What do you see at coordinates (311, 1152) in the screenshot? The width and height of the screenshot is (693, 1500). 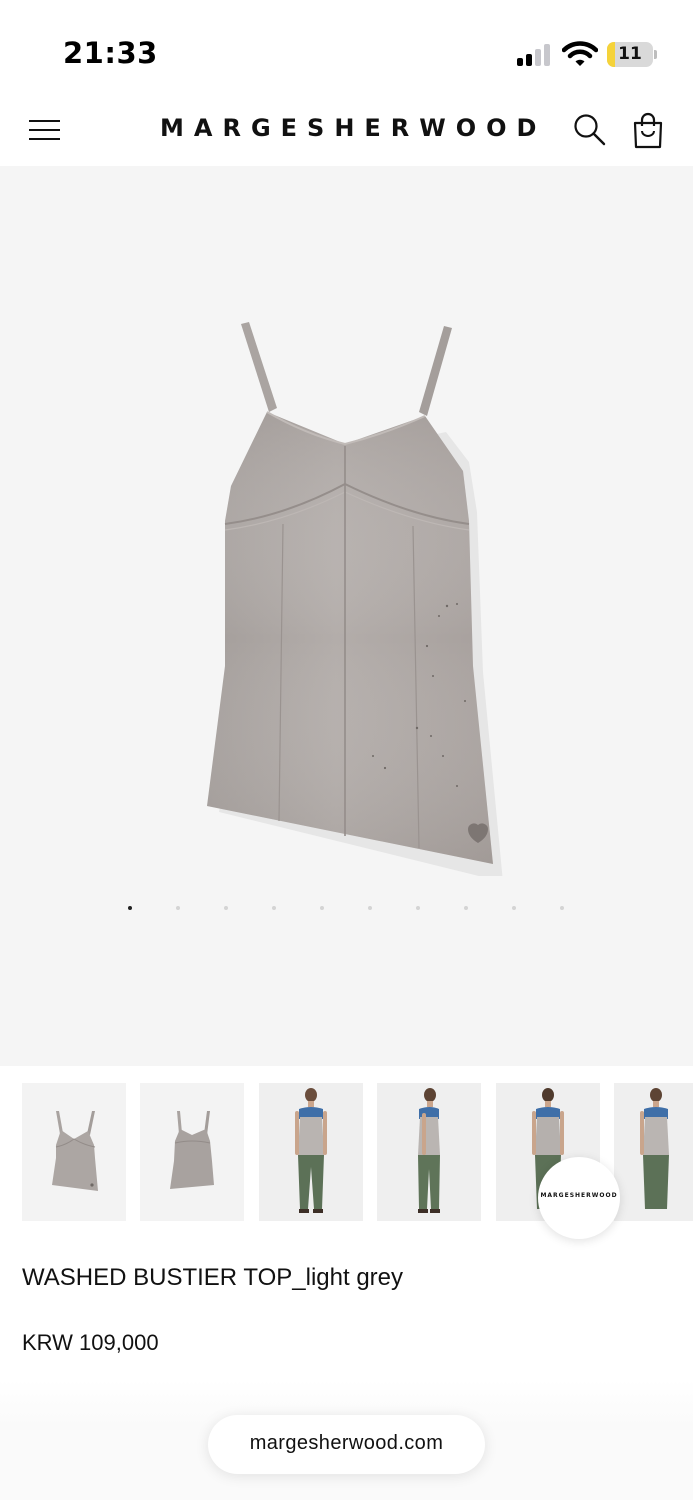 I see `thumbnail-model-front` at bounding box center [311, 1152].